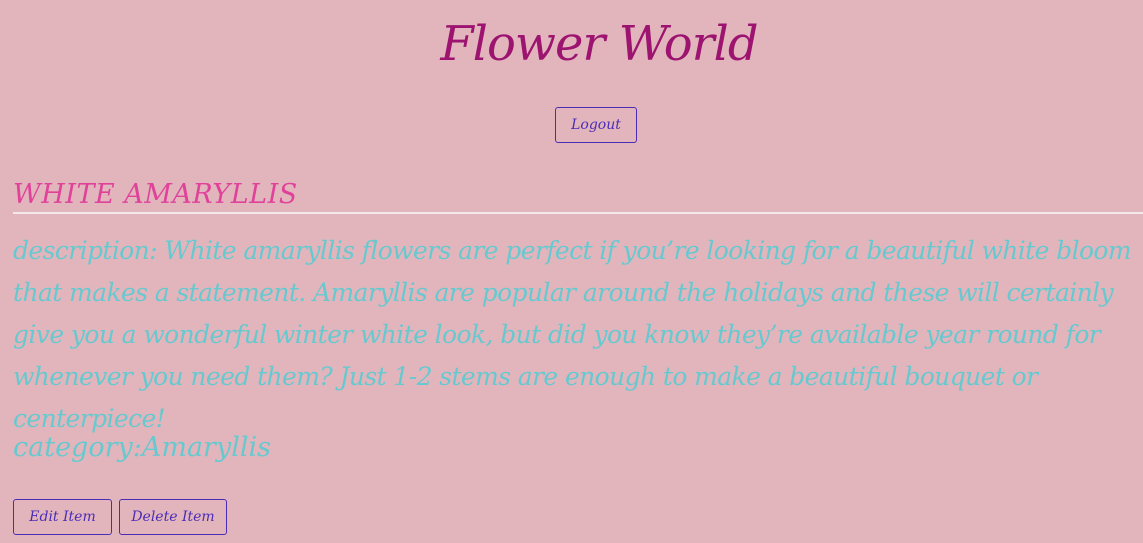 Image resolution: width=1143 pixels, height=543 pixels. I want to click on logout-button: Logout, so click(596, 125).